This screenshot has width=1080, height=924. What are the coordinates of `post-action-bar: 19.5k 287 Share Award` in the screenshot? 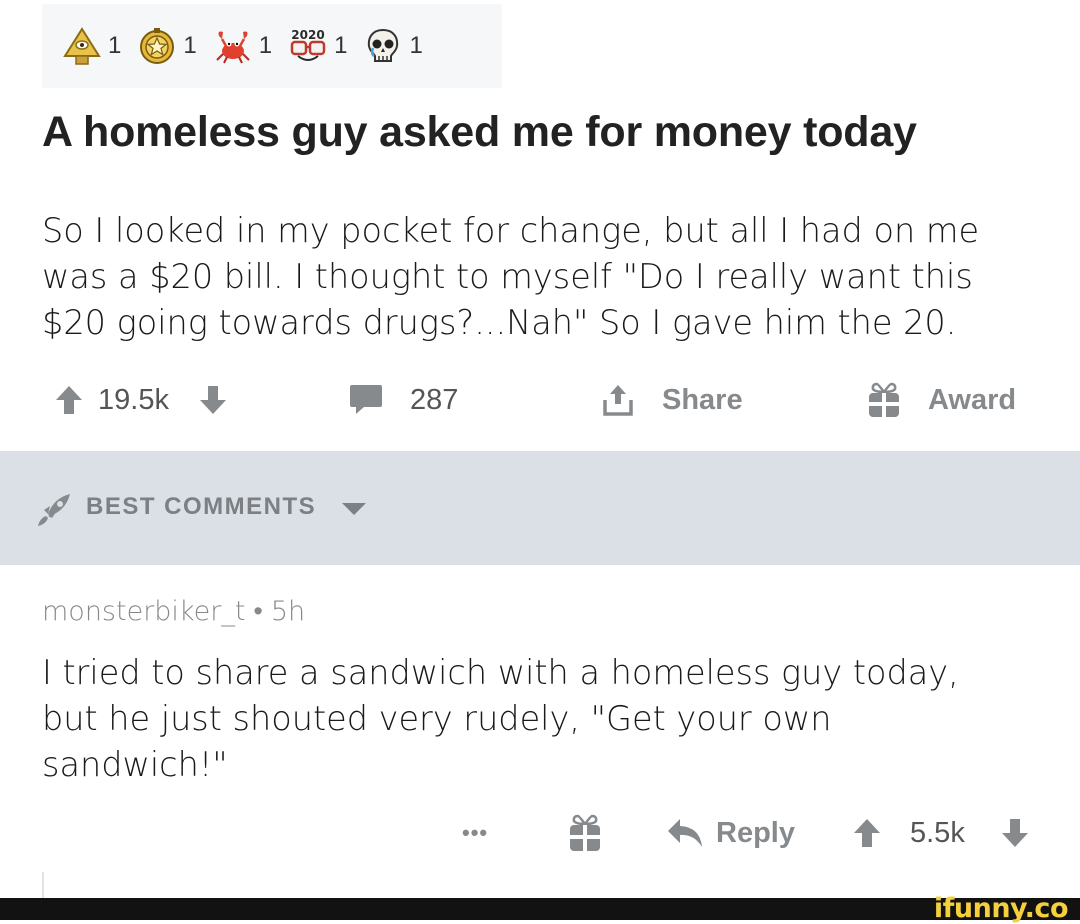 It's located at (540, 400).